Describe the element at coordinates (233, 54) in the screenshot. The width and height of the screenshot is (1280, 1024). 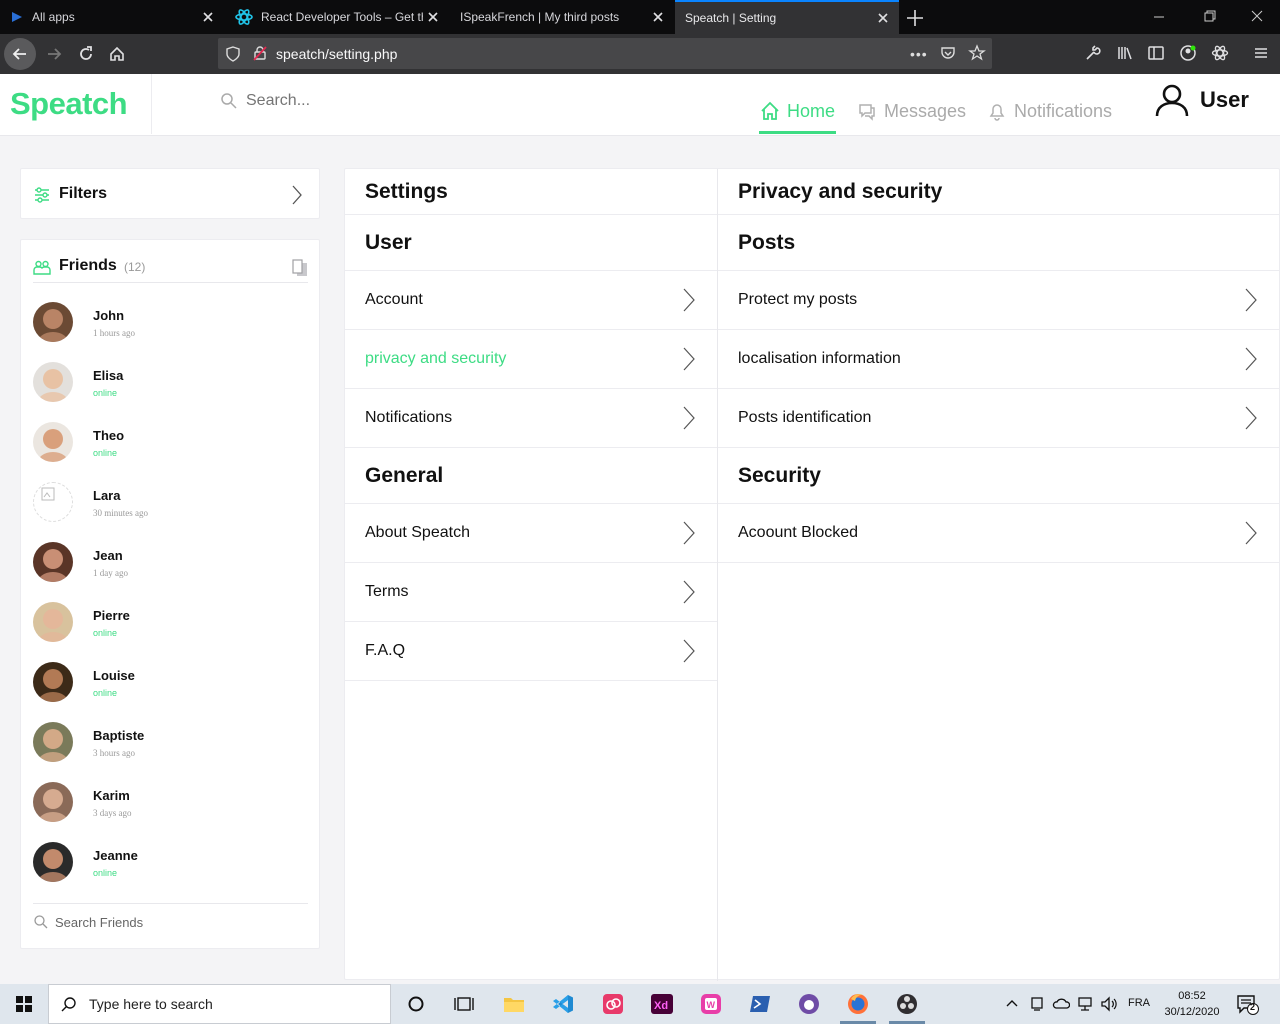
I see `shield-icon` at that location.